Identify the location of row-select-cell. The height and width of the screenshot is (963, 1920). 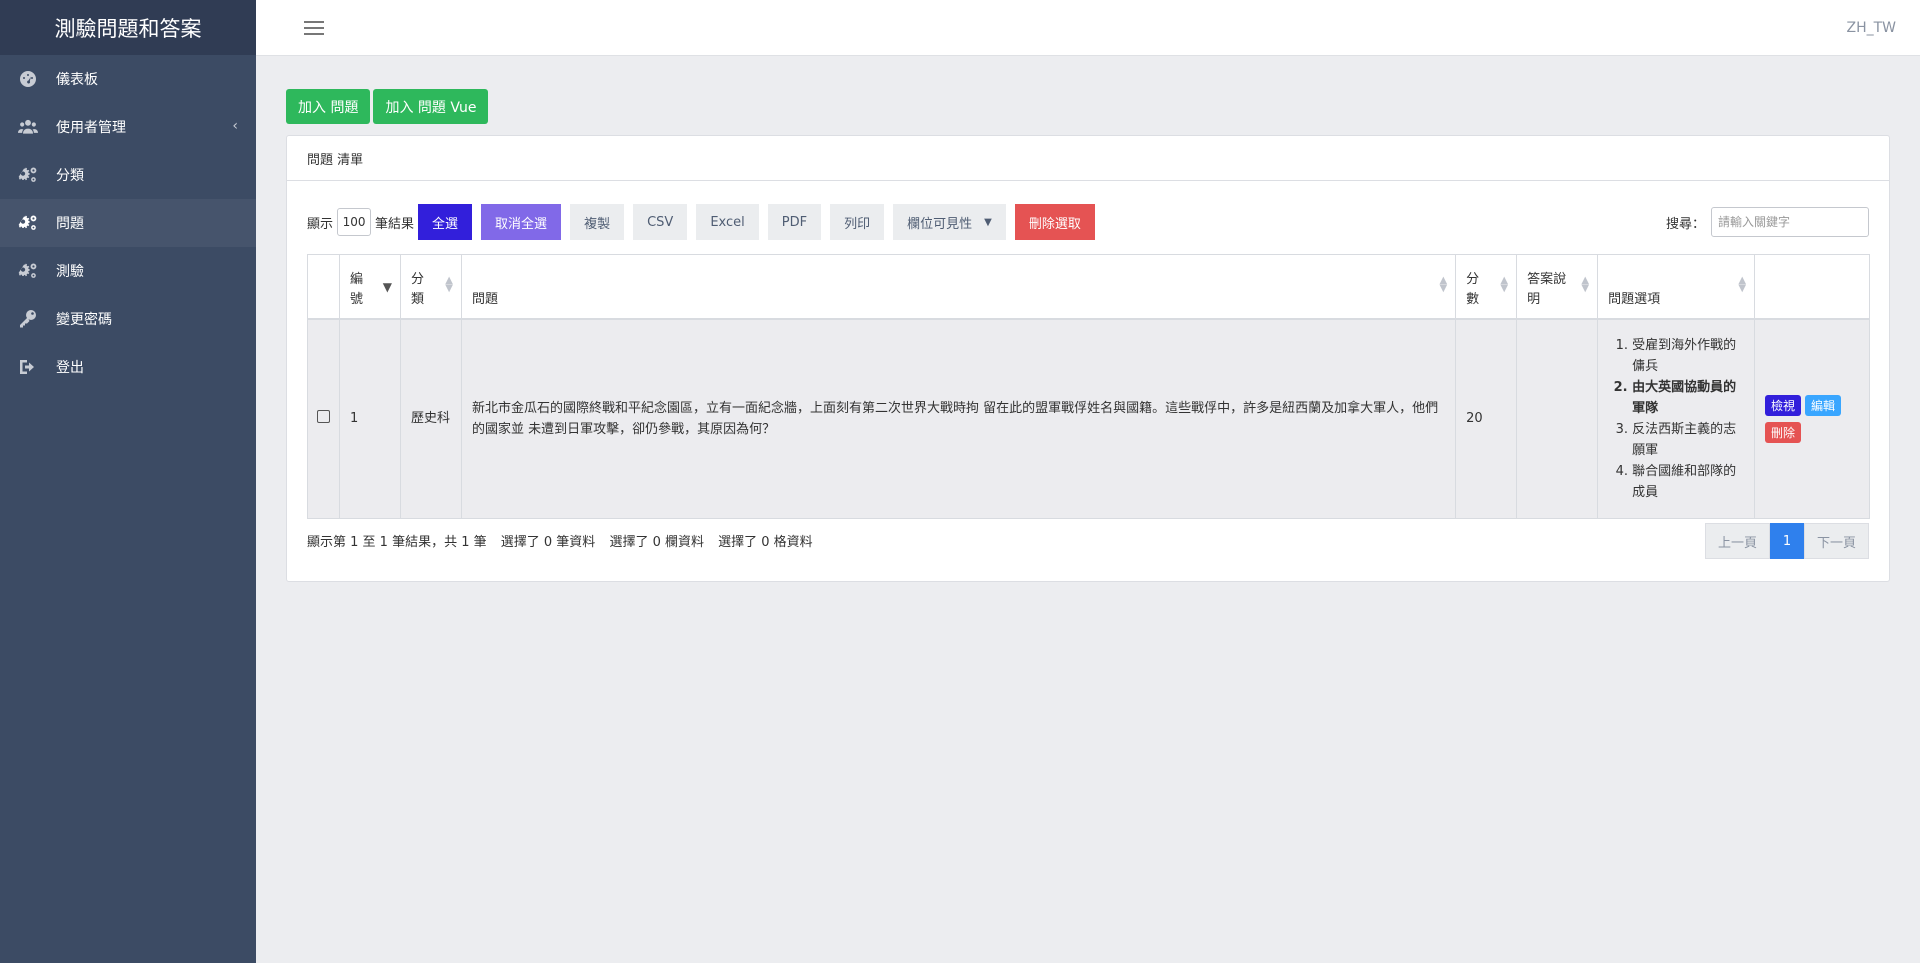
(323, 418).